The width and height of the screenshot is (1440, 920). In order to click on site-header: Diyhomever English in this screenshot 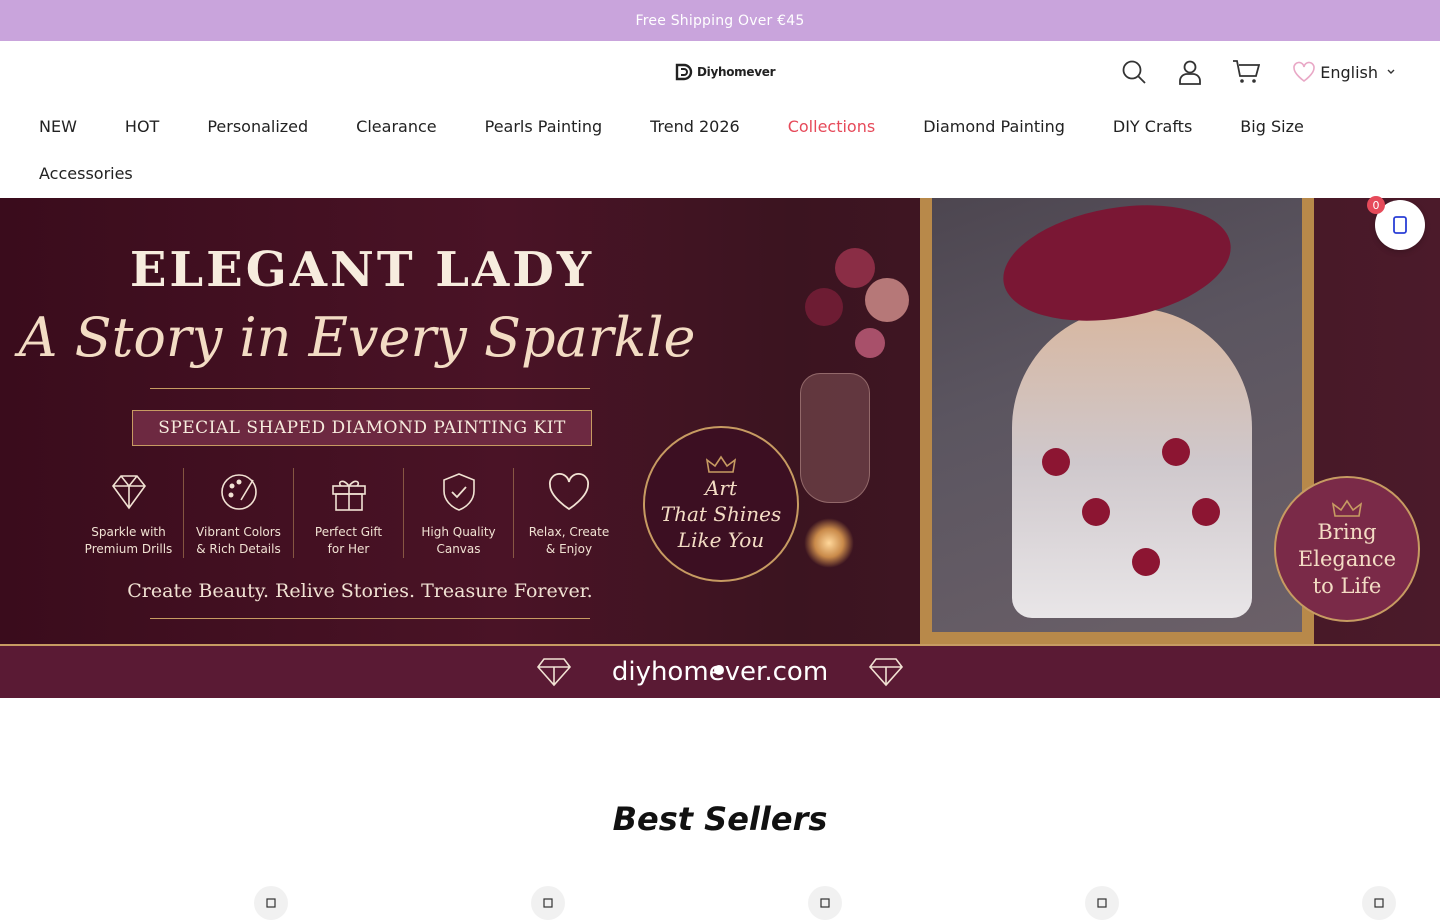, I will do `click(720, 72)`.